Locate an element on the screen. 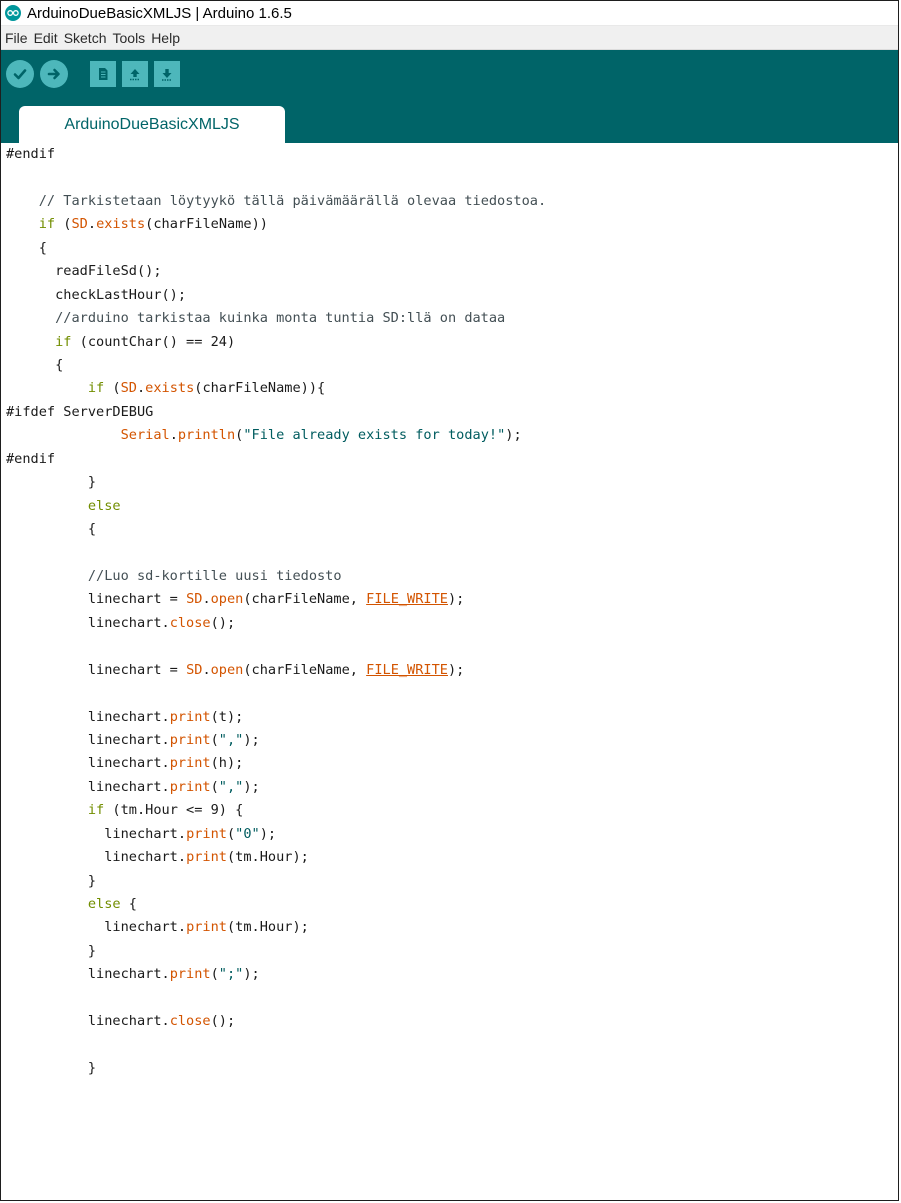 The image size is (901, 1203). code-text: (charFileName, is located at coordinates (305, 669).